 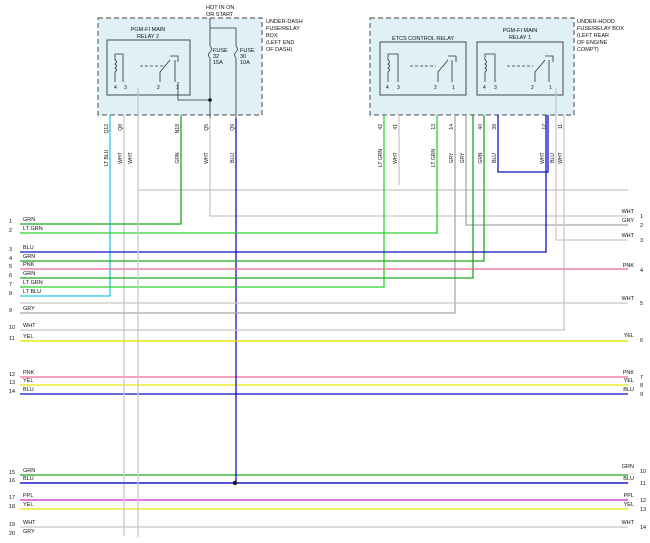 I want to click on left-row-number: 3, so click(x=10, y=250).